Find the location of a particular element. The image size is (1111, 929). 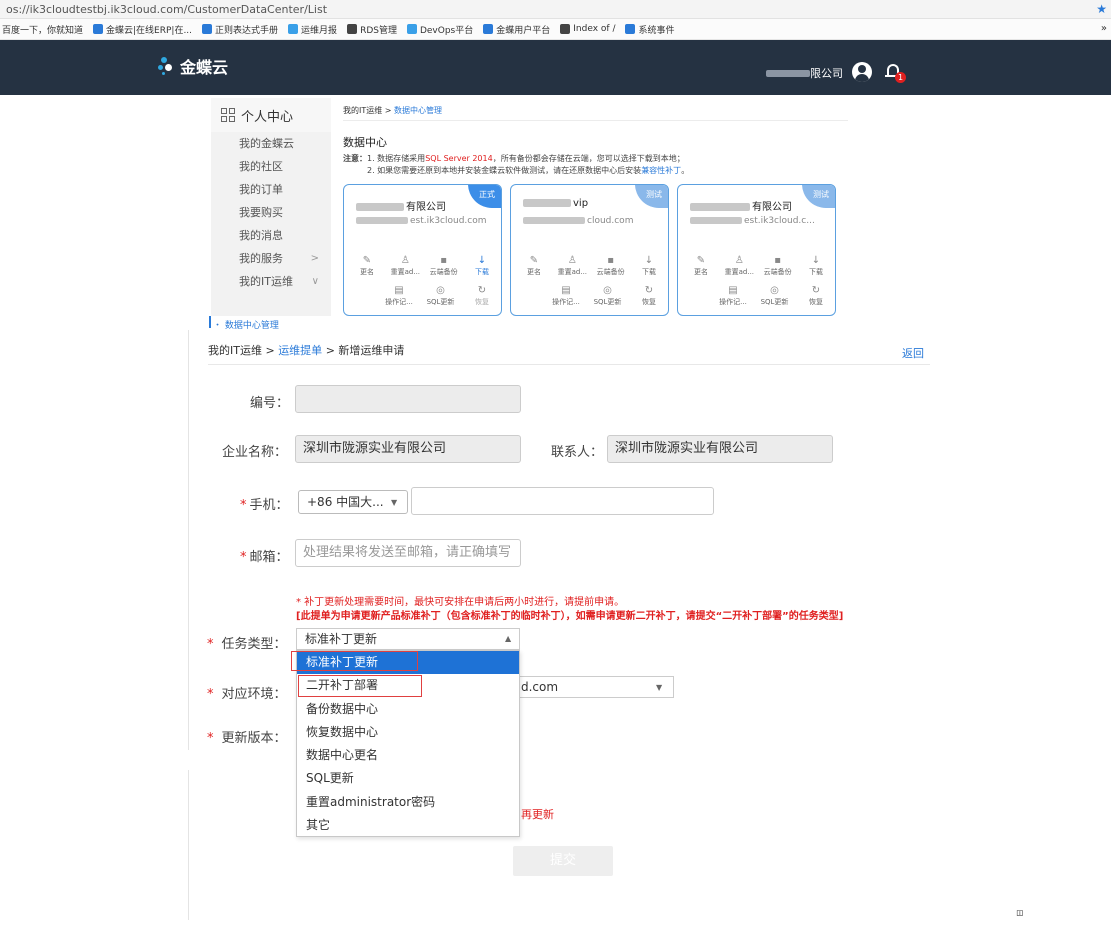

phone-input is located at coordinates (562, 501).